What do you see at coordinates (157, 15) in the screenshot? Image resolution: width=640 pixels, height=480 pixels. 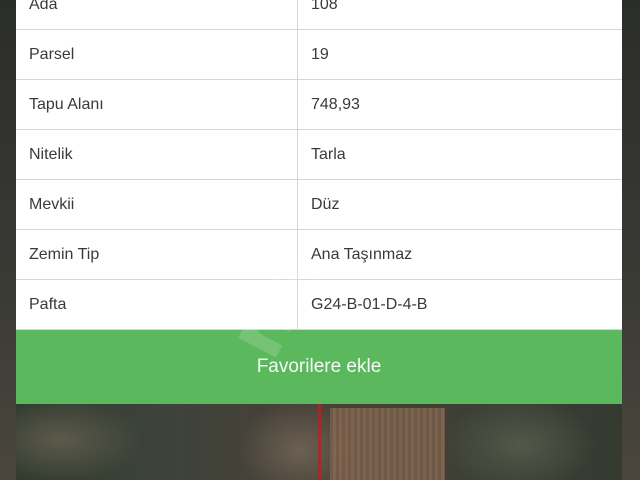 I see `row-label: Ada` at bounding box center [157, 15].